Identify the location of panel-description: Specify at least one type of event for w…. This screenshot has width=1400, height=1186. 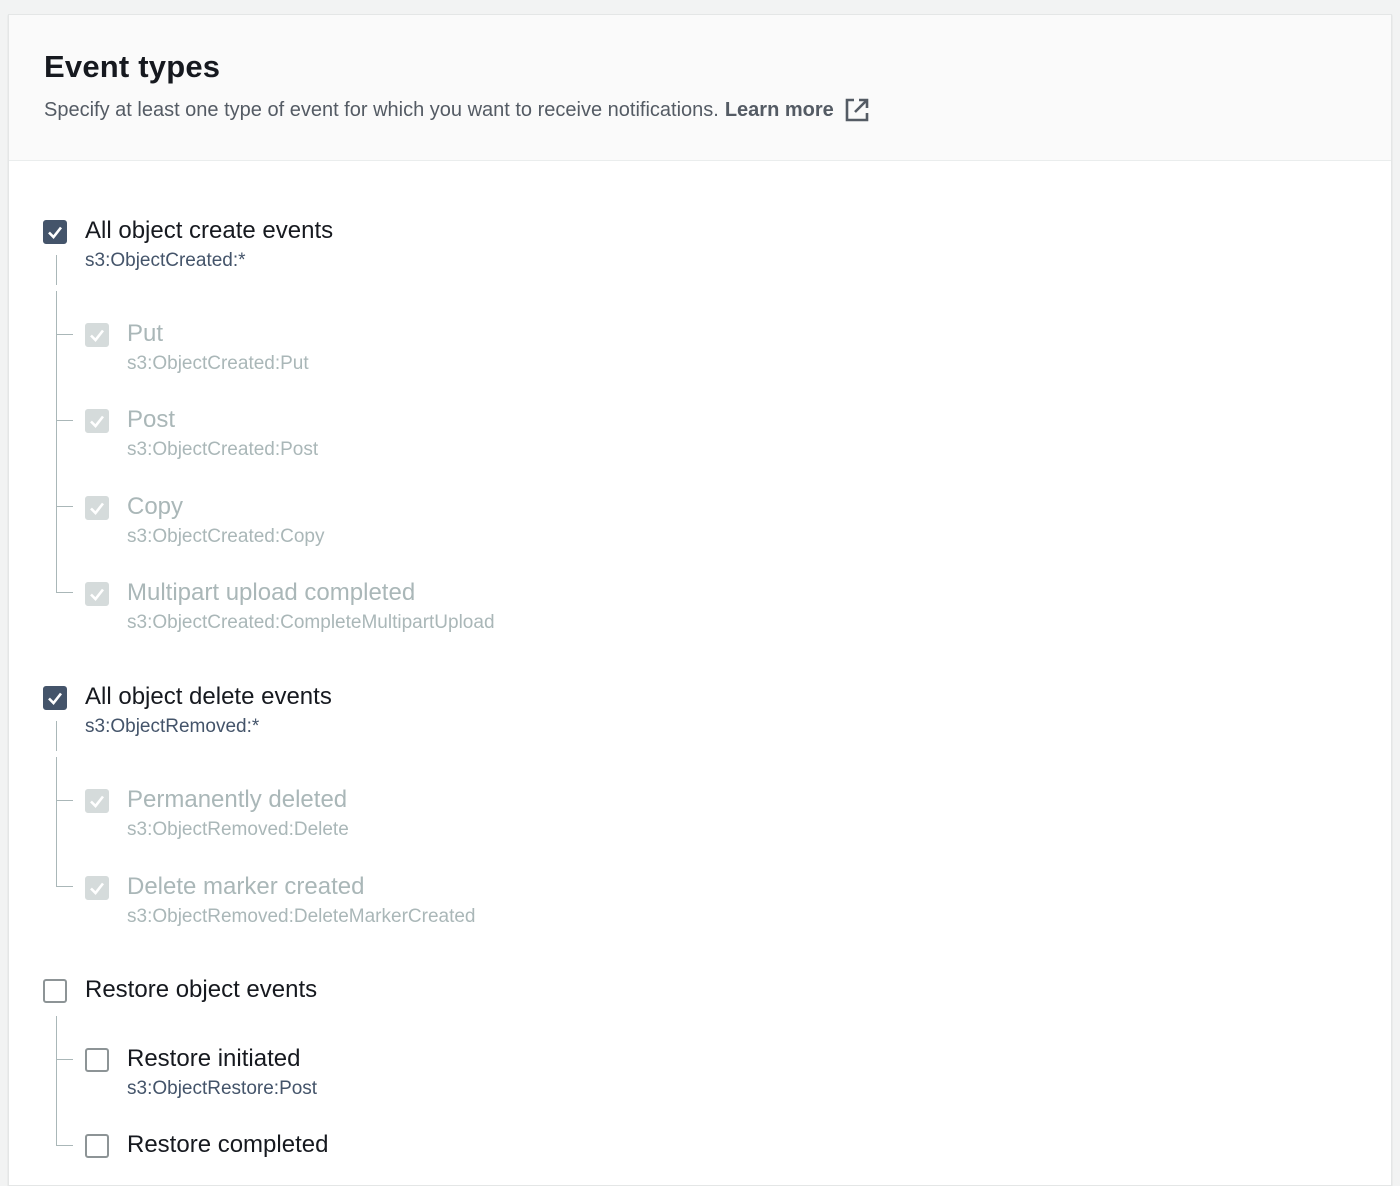
(457, 110).